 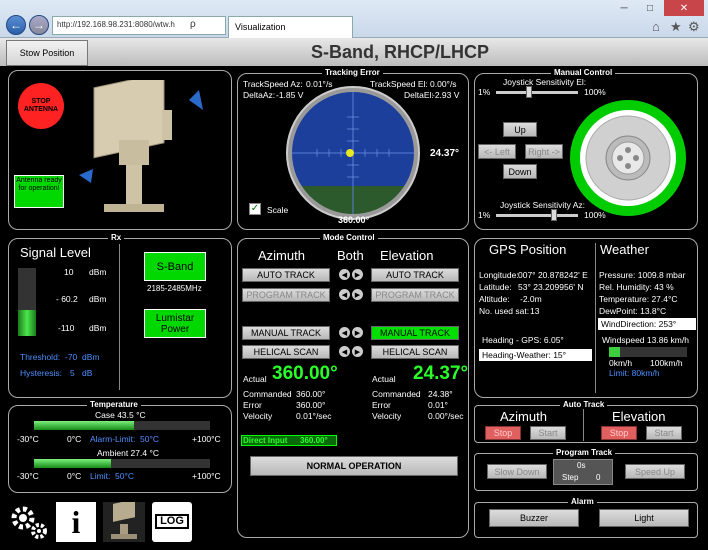 I want to click on el-error-label: Error, so click(x=381, y=405).